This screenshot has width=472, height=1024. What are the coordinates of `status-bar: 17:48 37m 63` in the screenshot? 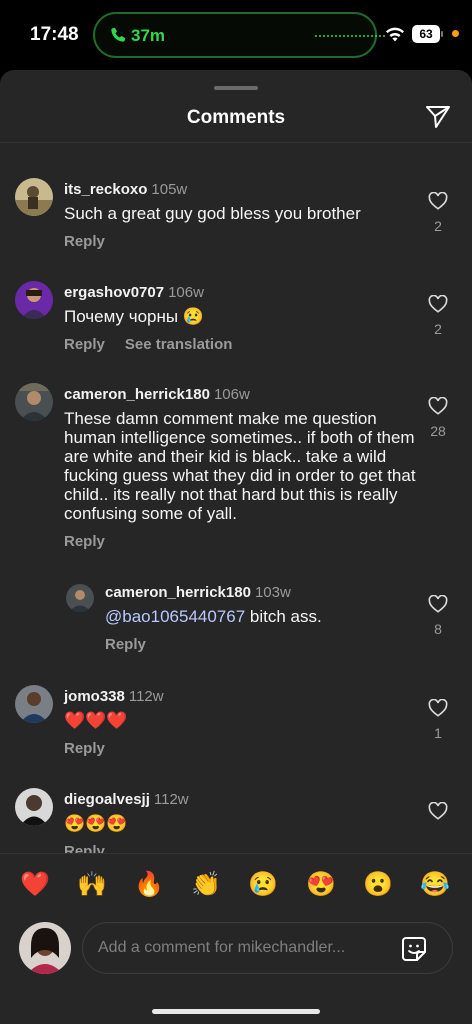 It's located at (236, 35).